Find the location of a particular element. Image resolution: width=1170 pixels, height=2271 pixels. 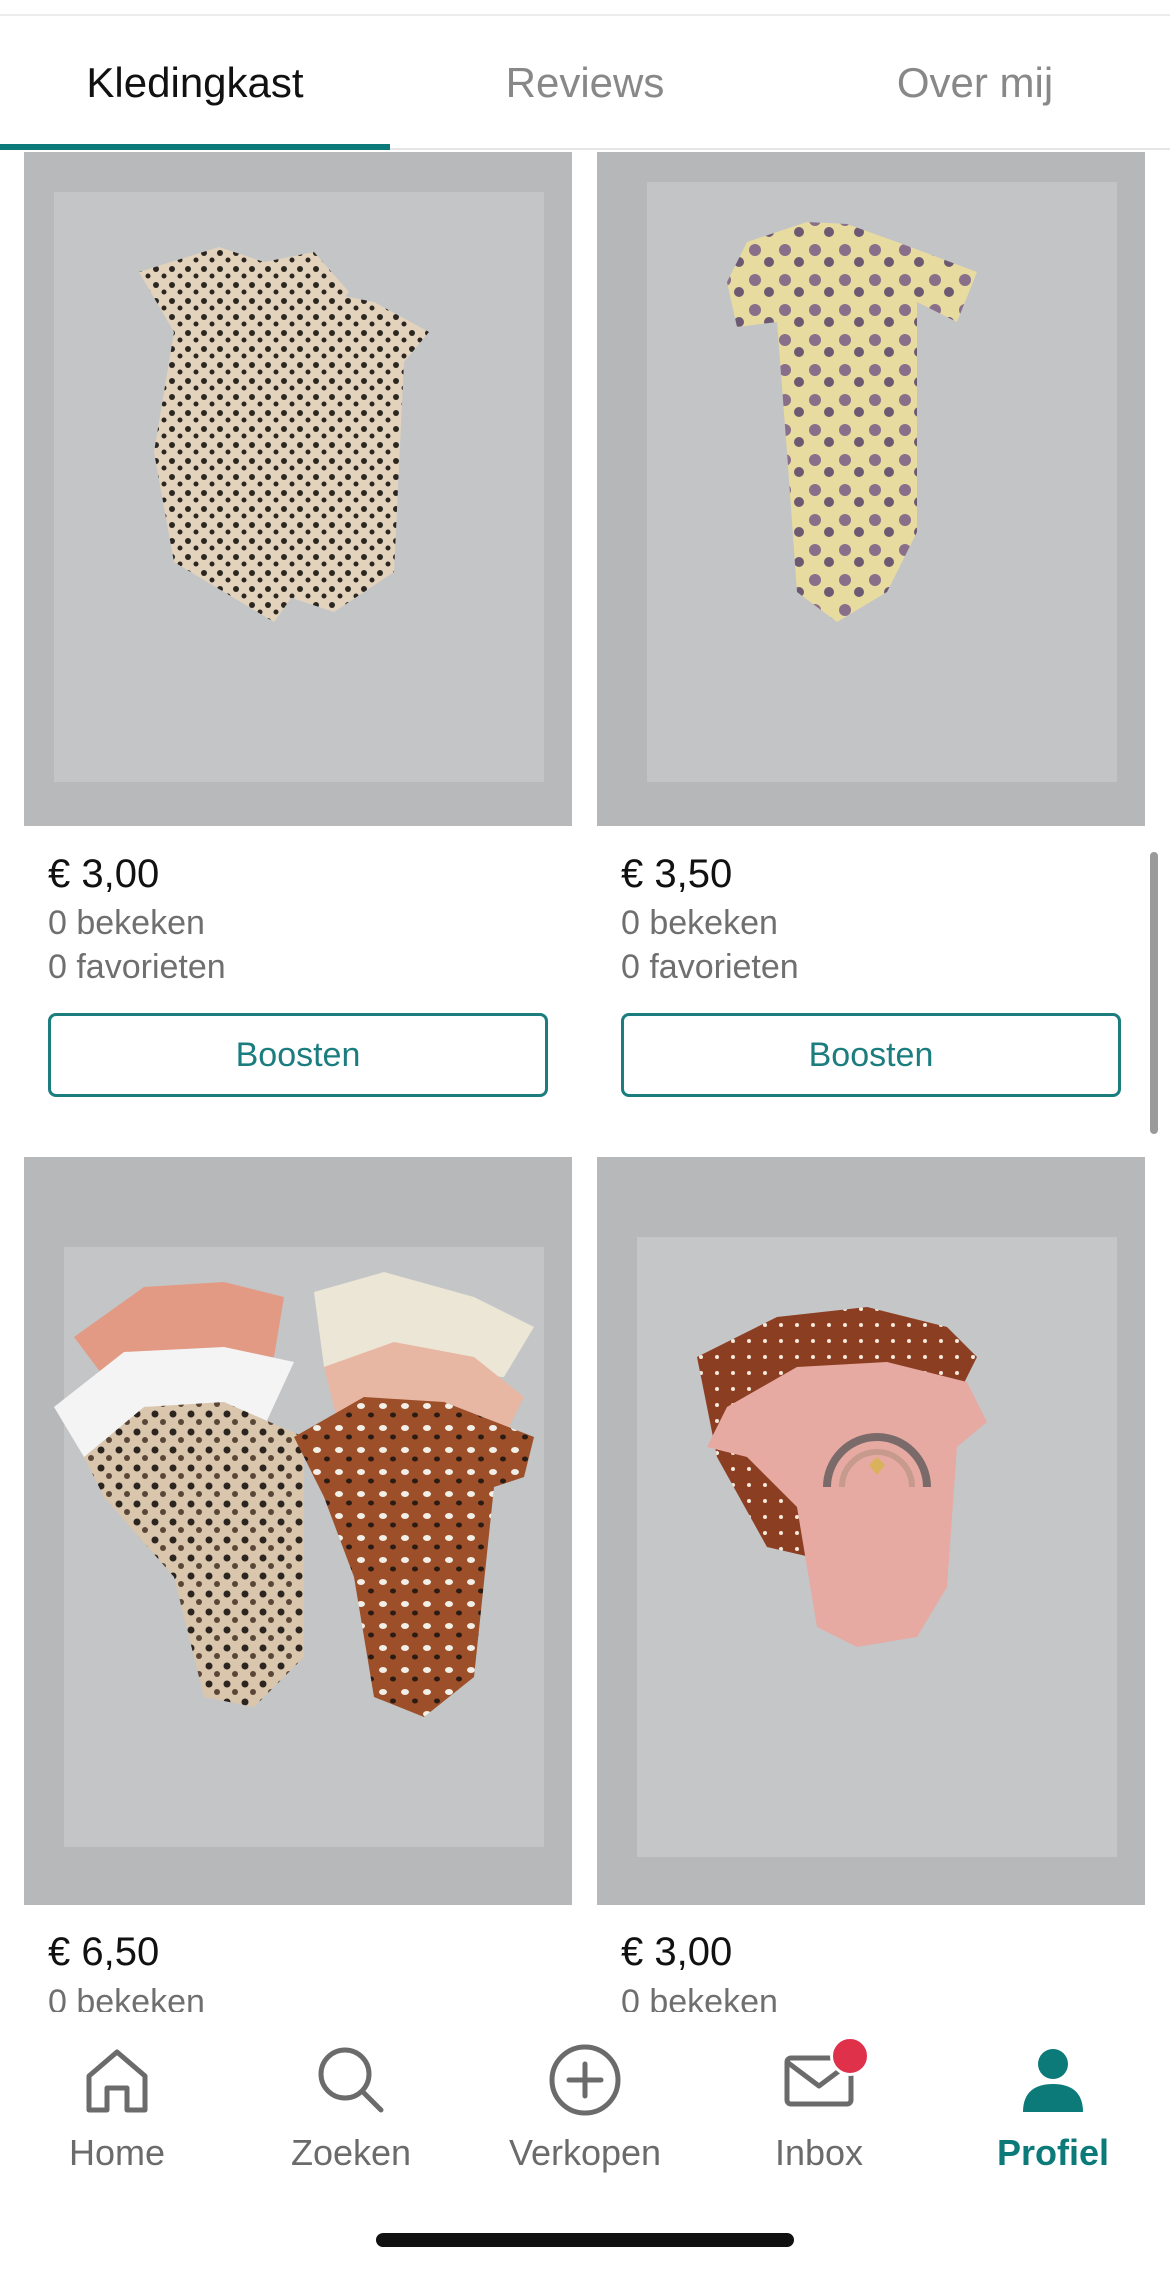

person-icon is located at coordinates (1053, 2080).